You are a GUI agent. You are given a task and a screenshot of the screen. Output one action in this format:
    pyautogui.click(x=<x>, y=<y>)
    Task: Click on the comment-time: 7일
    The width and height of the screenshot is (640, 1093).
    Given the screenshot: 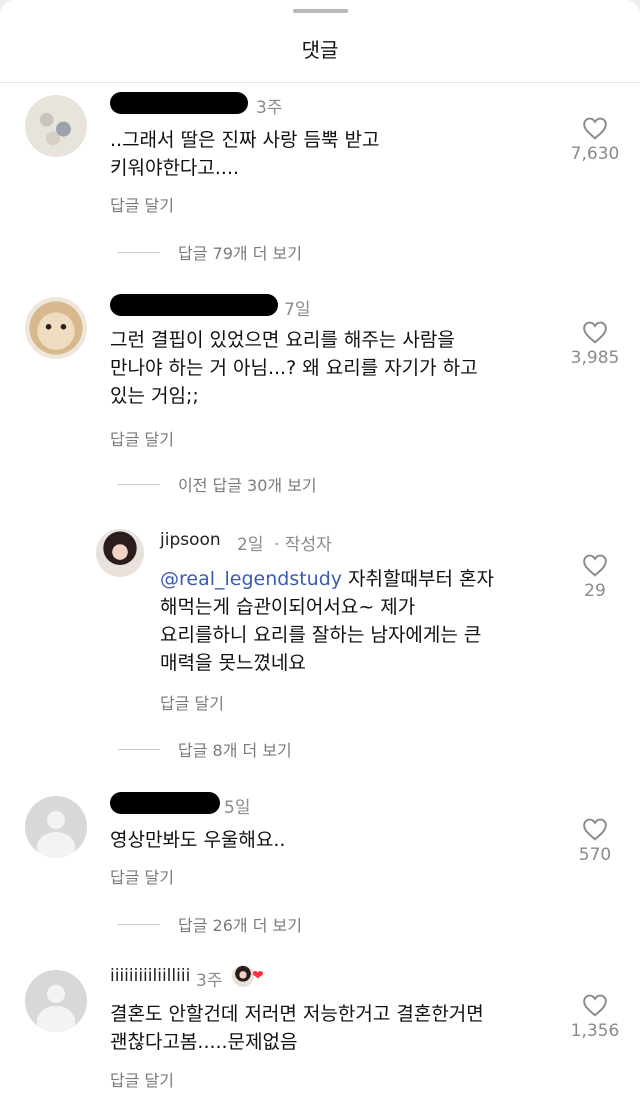 What is the action you would take?
    pyautogui.click(x=297, y=310)
    